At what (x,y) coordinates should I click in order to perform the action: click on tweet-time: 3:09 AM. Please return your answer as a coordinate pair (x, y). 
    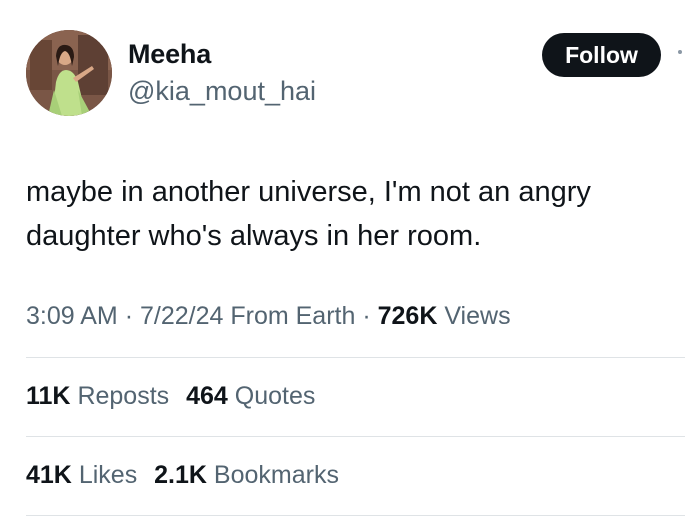
    Looking at the image, I should click on (72, 316).